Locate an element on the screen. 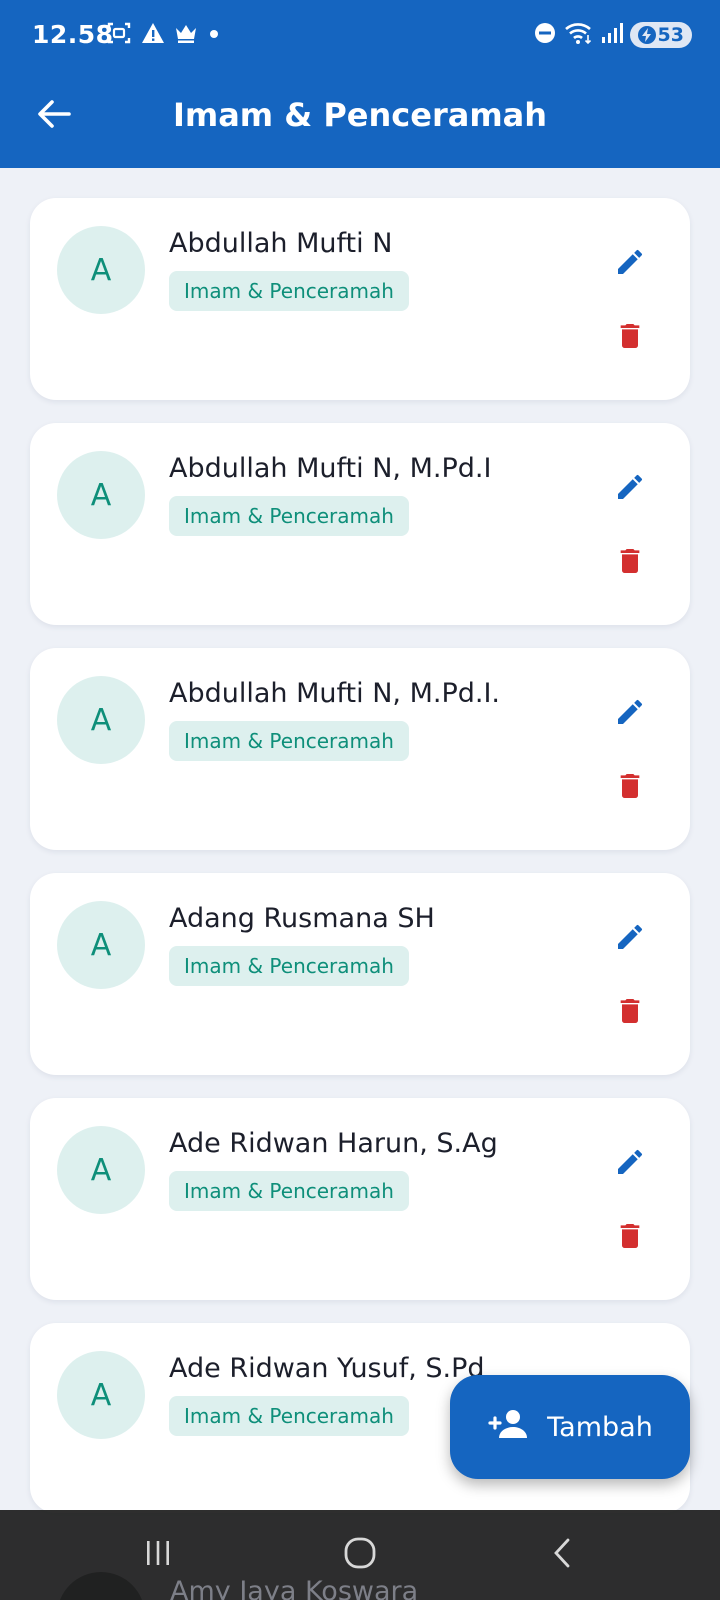 The image size is (720, 1600). status-bar: 12.58 53 is located at coordinates (360, 35).